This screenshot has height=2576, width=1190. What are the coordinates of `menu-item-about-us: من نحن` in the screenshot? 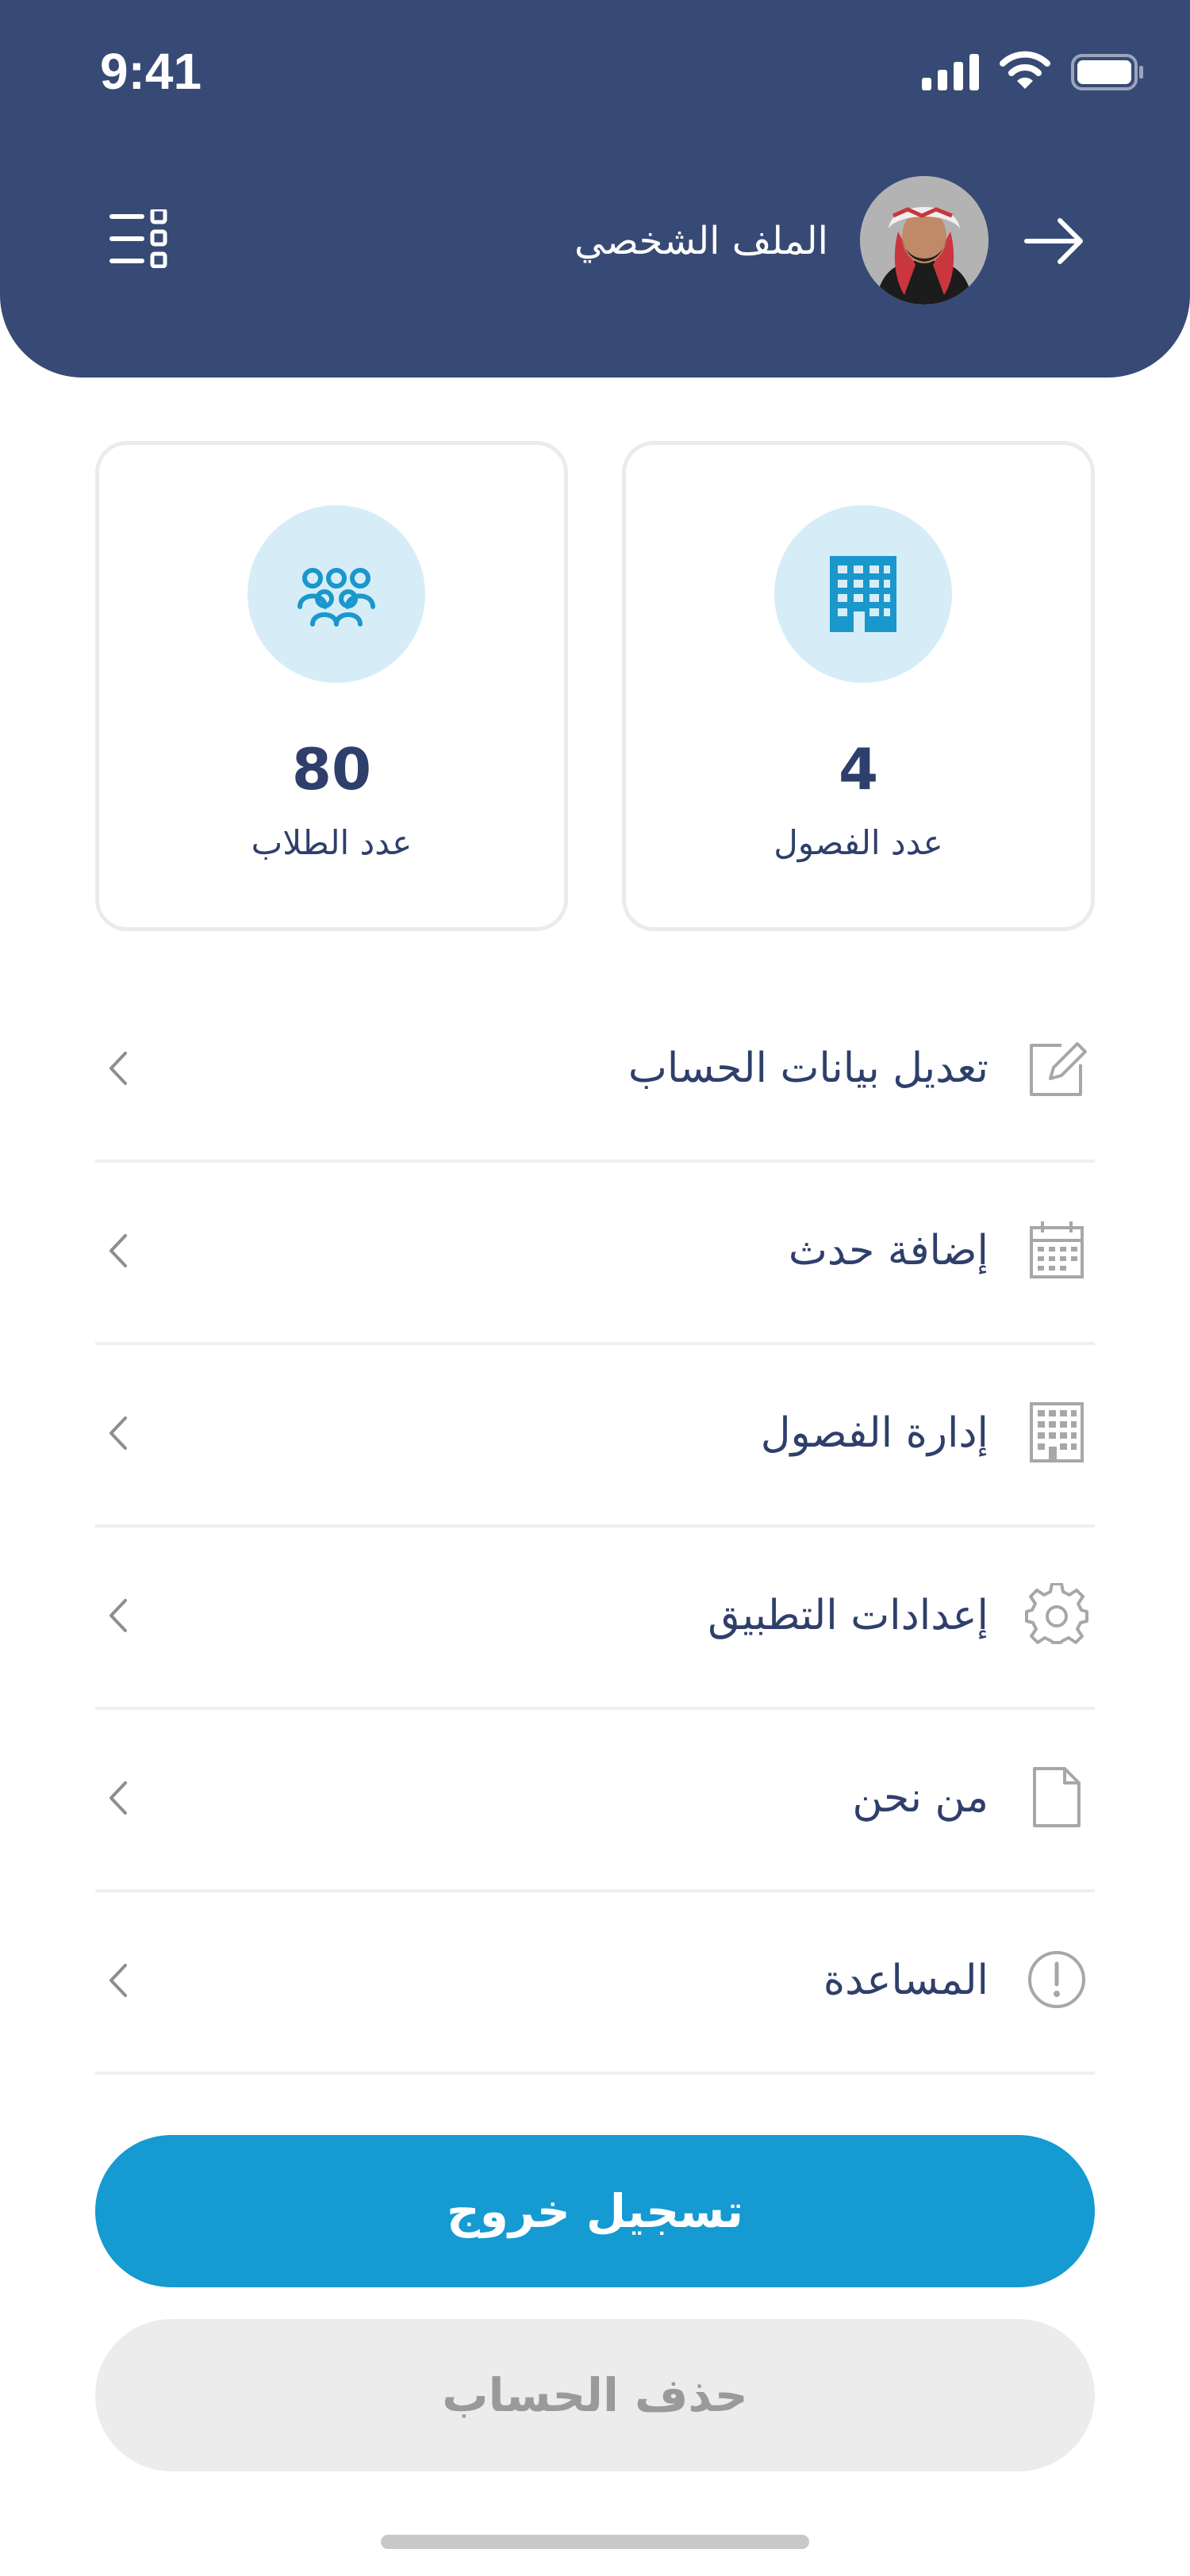 It's located at (595, 1801).